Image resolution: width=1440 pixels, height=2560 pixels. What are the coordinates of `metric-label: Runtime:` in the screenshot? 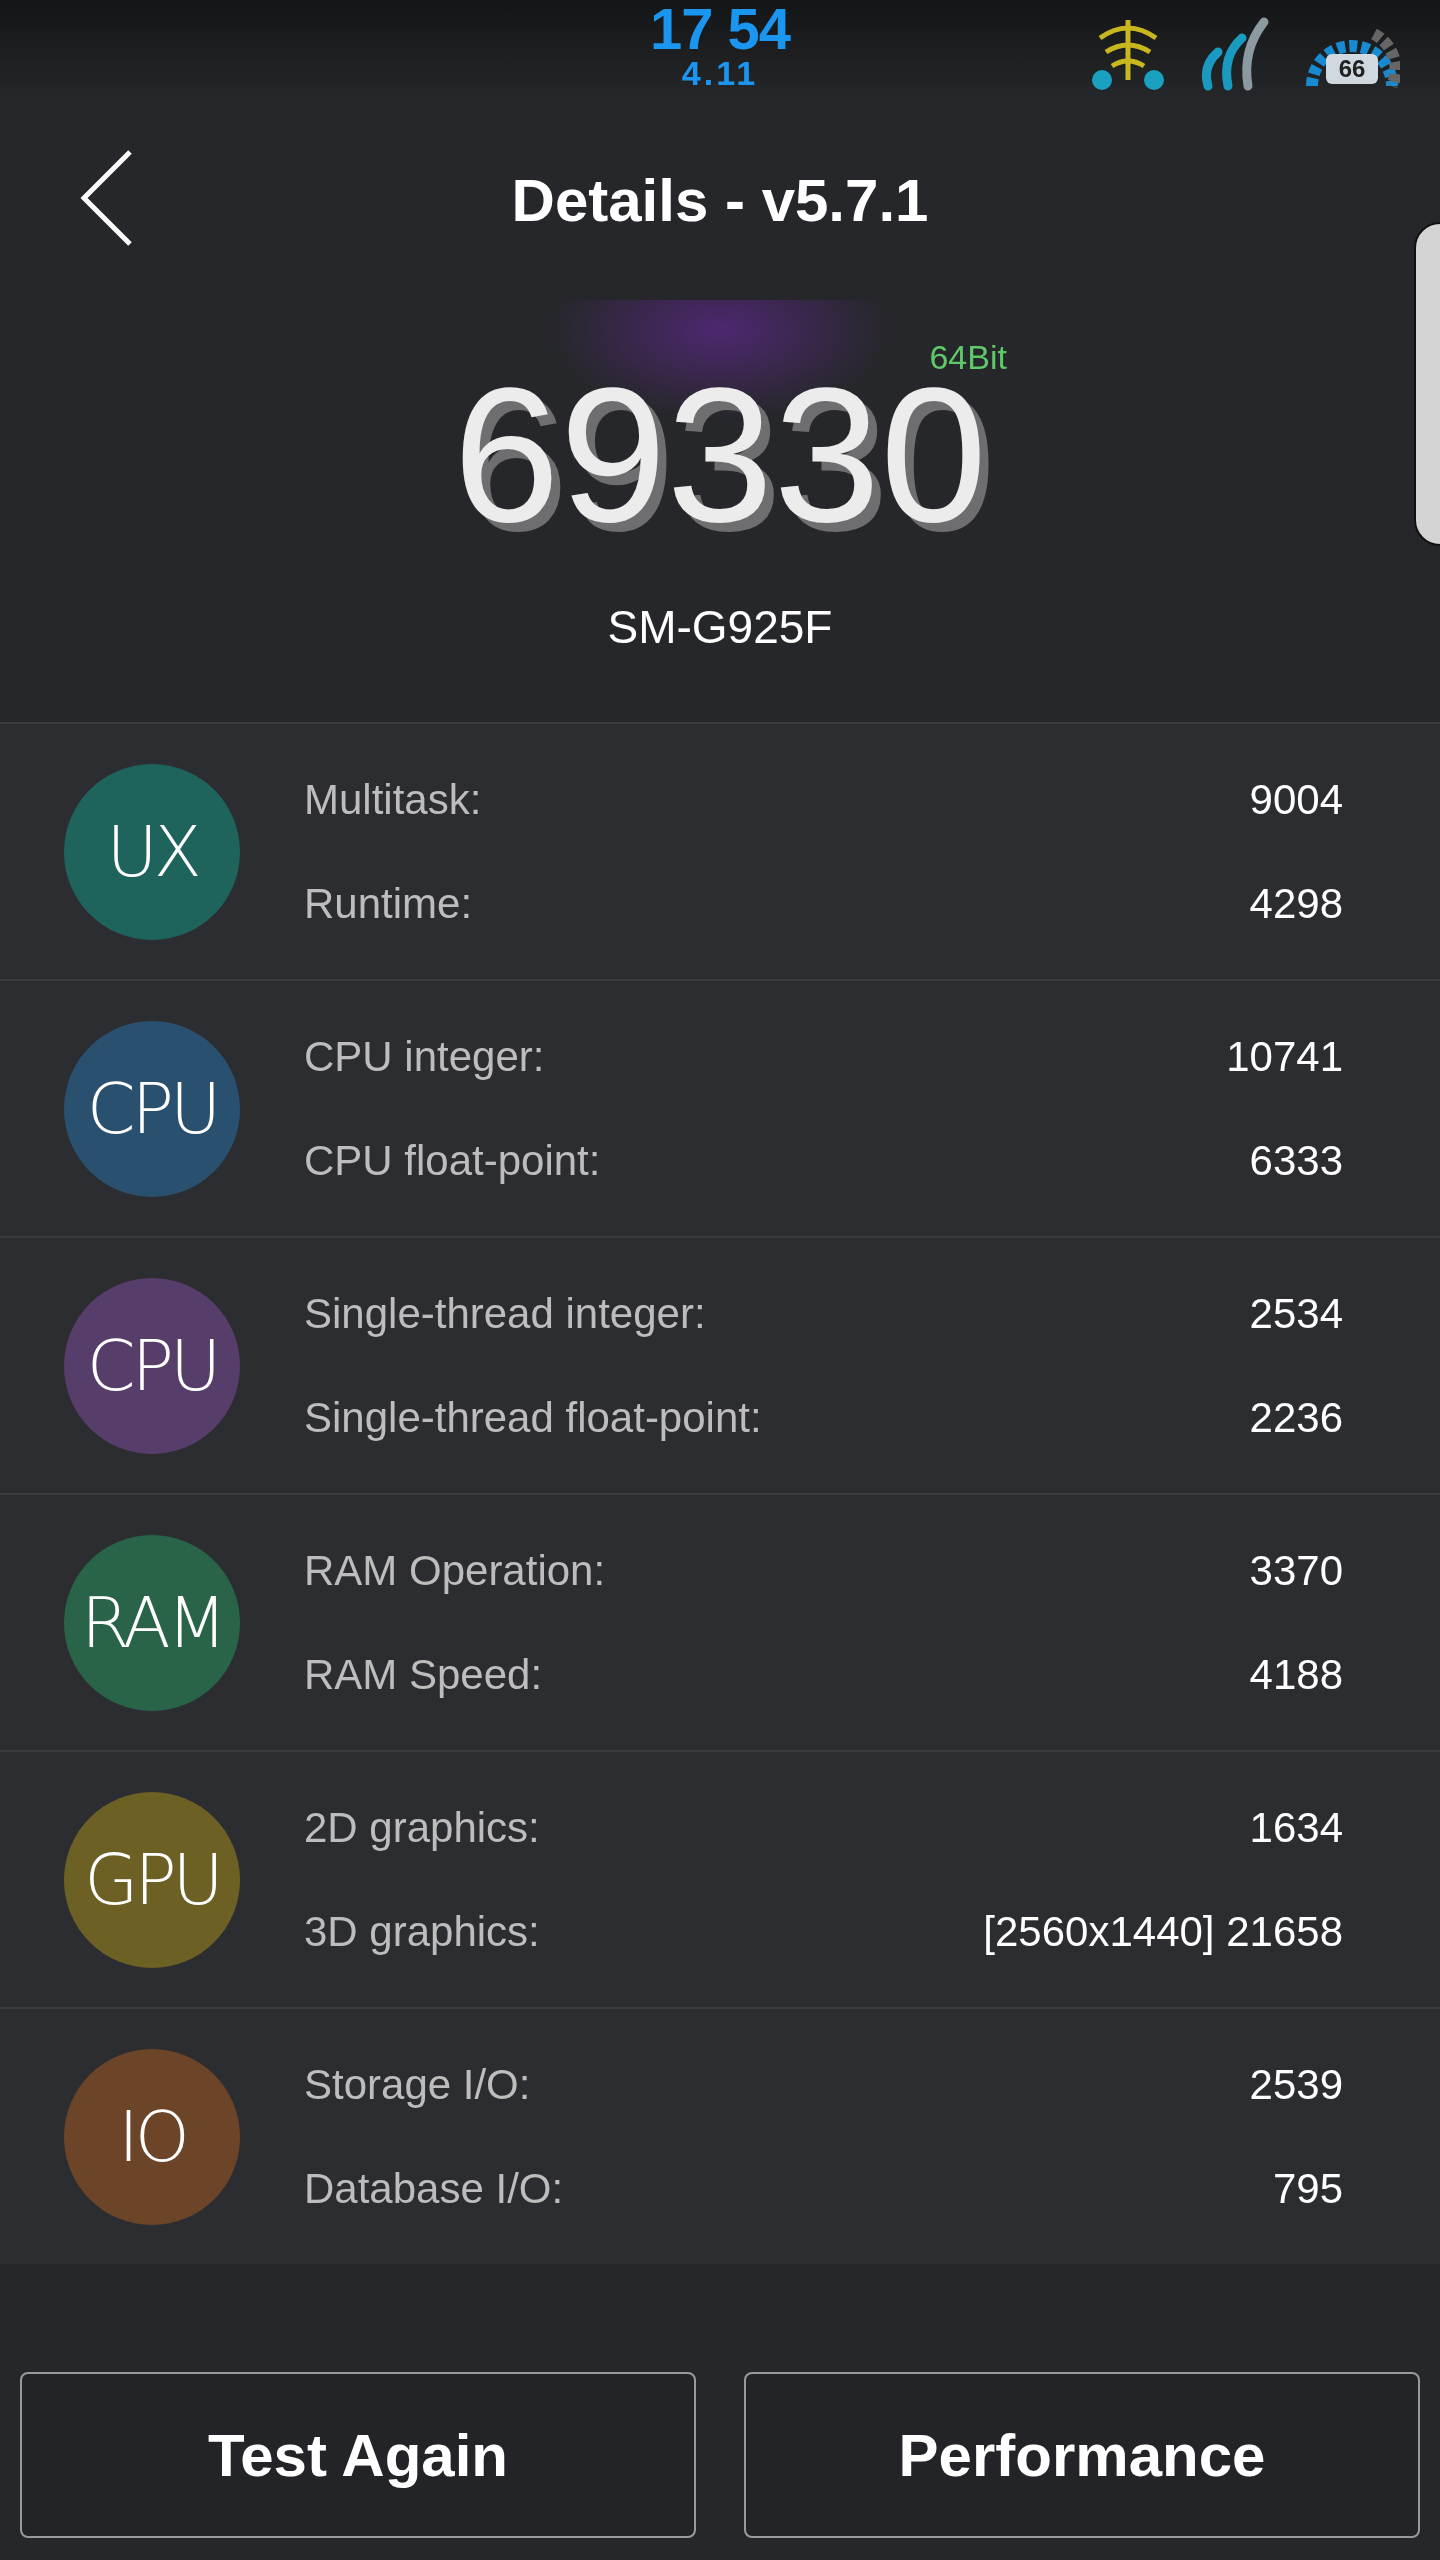 It's located at (388, 903).